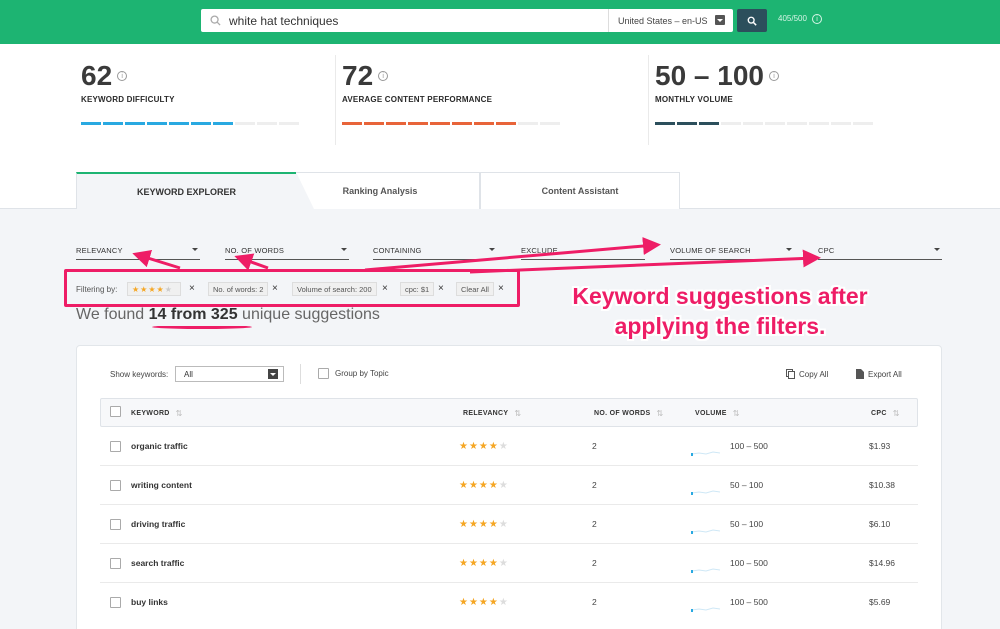 The height and width of the screenshot is (629, 1000). Describe the element at coordinates (323, 373) in the screenshot. I see `group-by-topic-checkbox` at that location.